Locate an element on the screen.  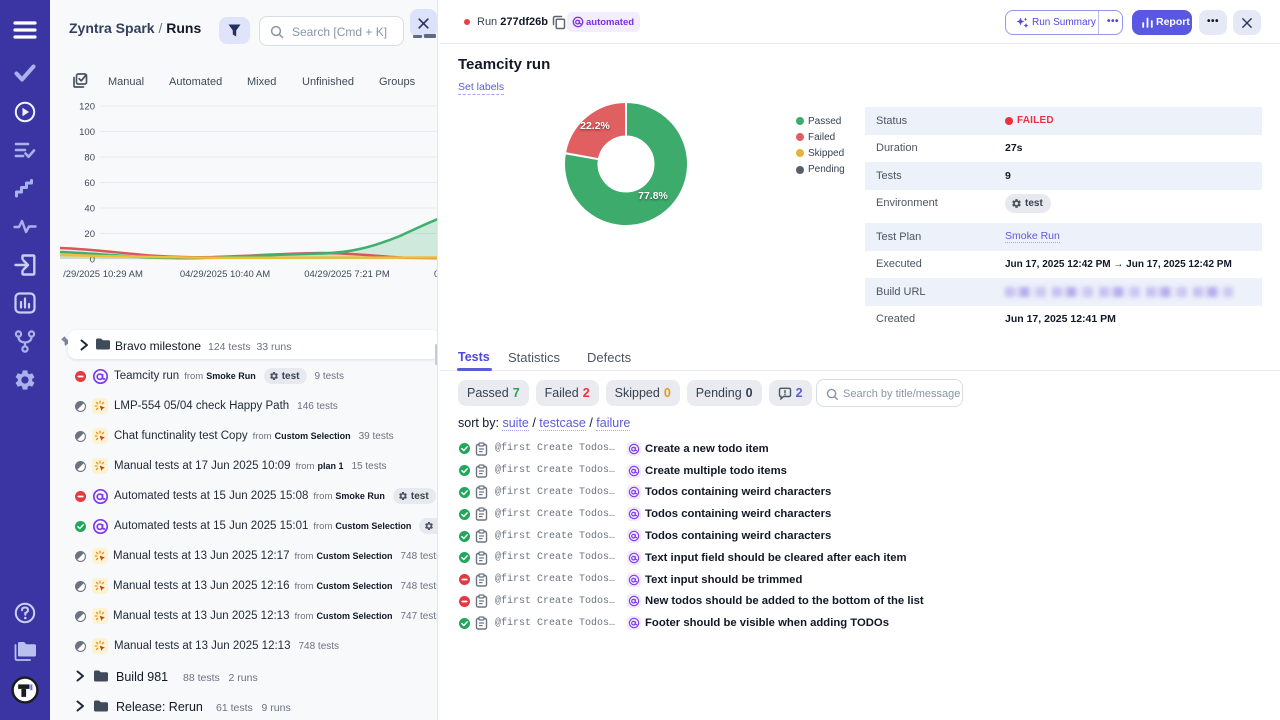
svg-text: 22.2% is located at coordinates (595, 126).